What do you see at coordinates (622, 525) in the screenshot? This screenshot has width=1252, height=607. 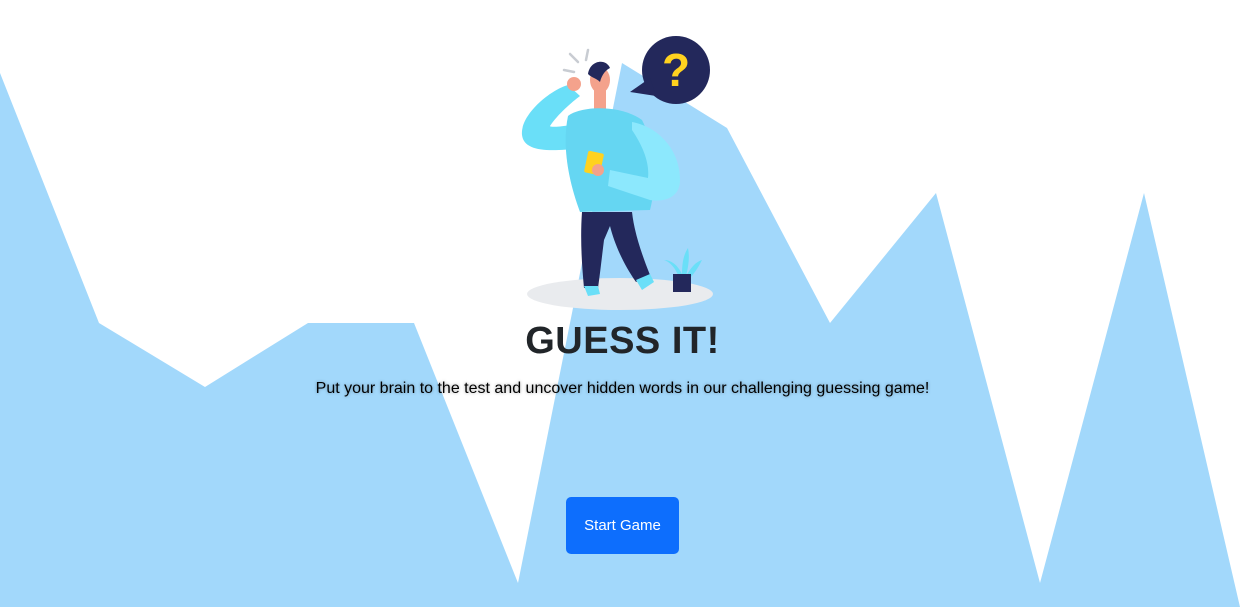 I see `start-game-button: Start Game` at bounding box center [622, 525].